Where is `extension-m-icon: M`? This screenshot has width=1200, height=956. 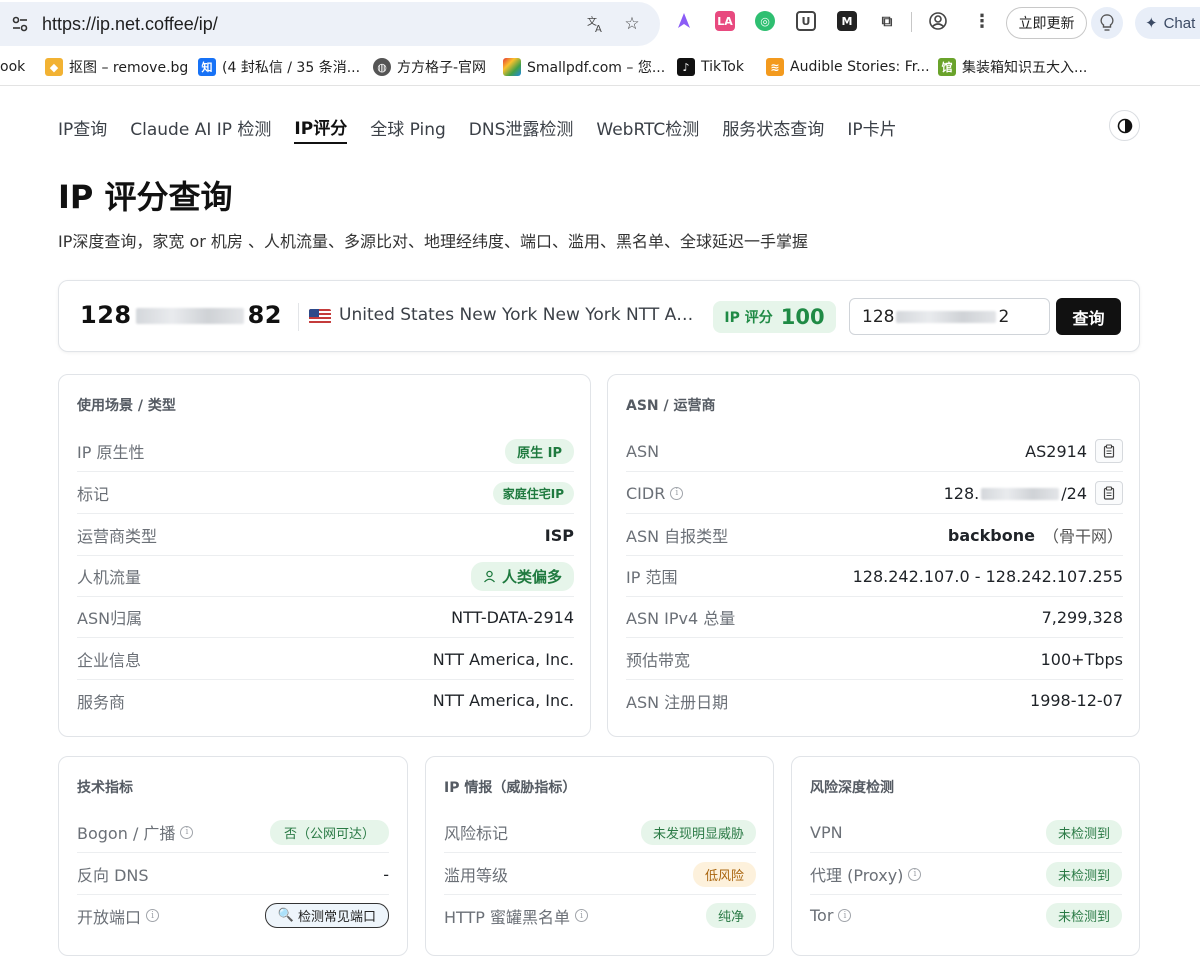
extension-m-icon: M is located at coordinates (847, 21).